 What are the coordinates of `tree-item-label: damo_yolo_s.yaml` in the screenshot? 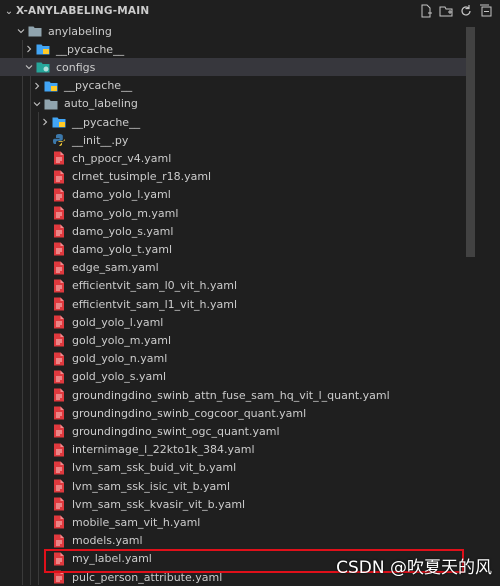 It's located at (123, 231).